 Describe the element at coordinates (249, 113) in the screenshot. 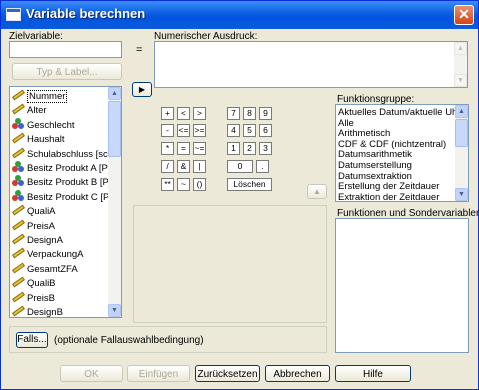

I see `keypad-button: 8` at that location.